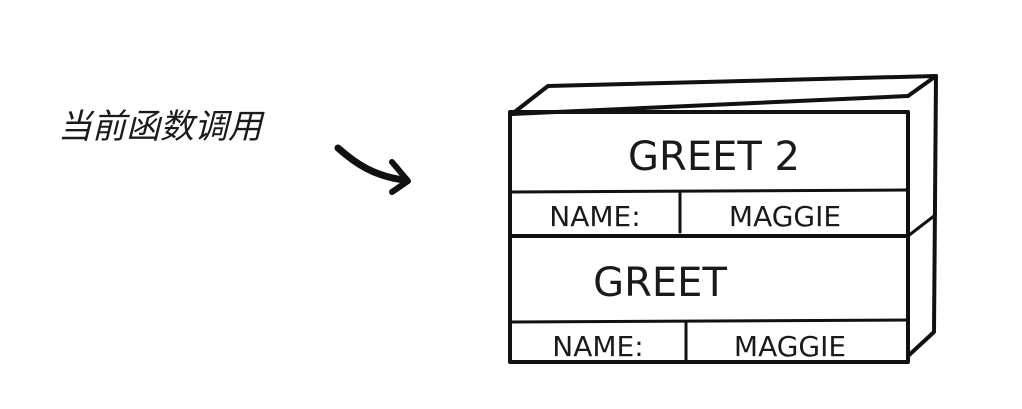  Describe the element at coordinates (714, 157) in the screenshot. I see `frame-function-name: GREET 2` at that location.